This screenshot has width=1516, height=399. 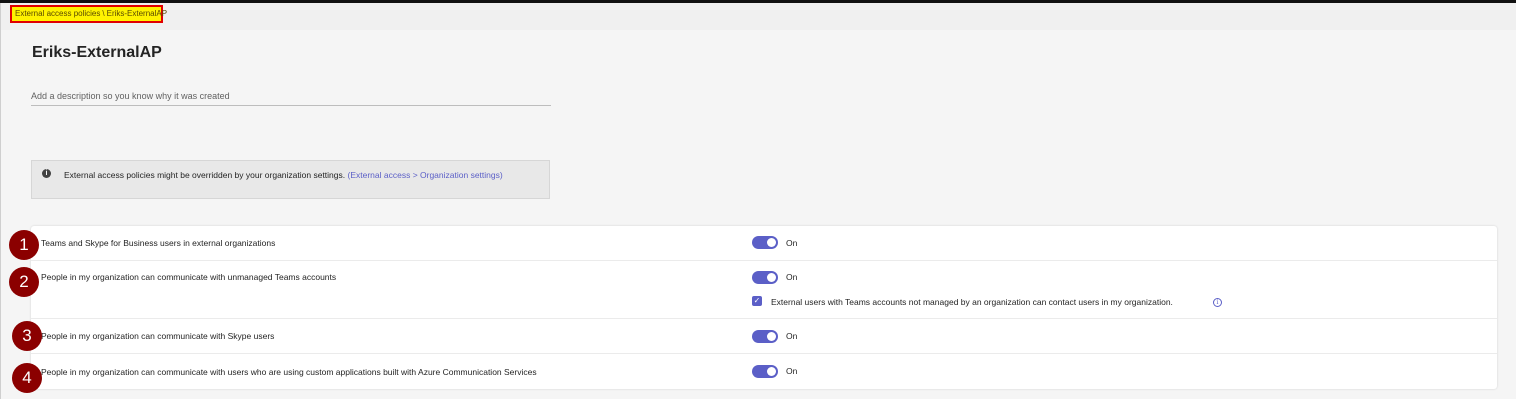 What do you see at coordinates (758, 16) in the screenshot?
I see `breadcrumb-bar` at bounding box center [758, 16].